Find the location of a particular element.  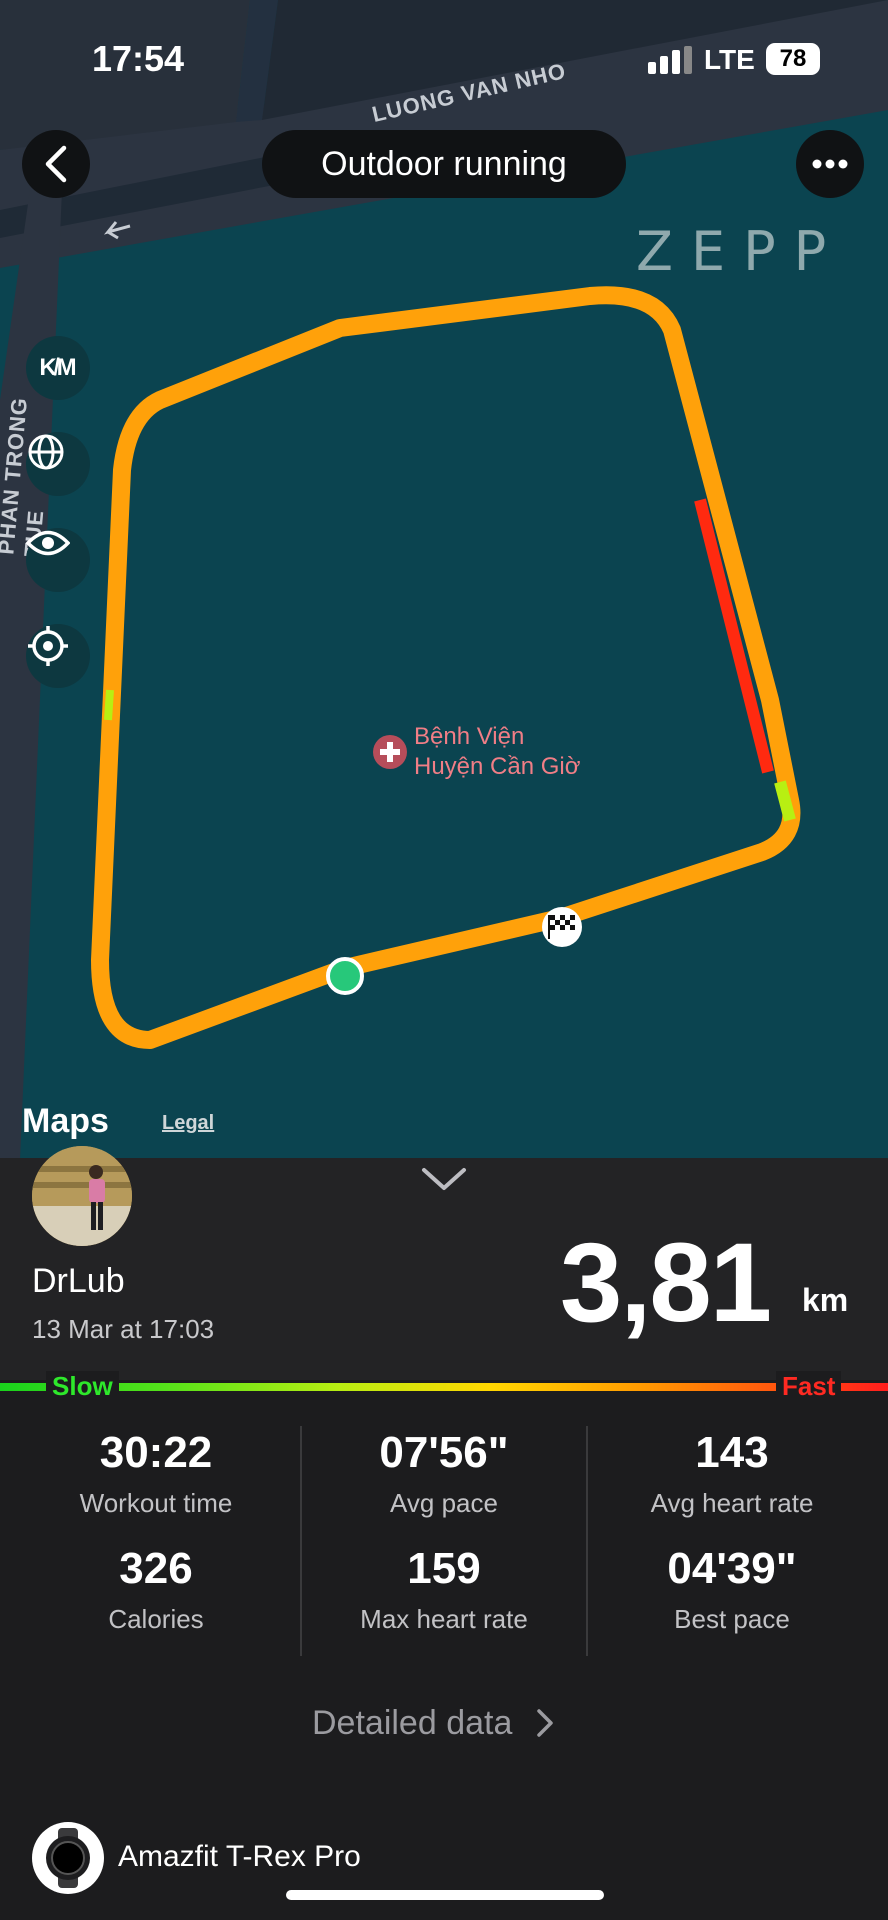

avatar is located at coordinates (82, 1196).